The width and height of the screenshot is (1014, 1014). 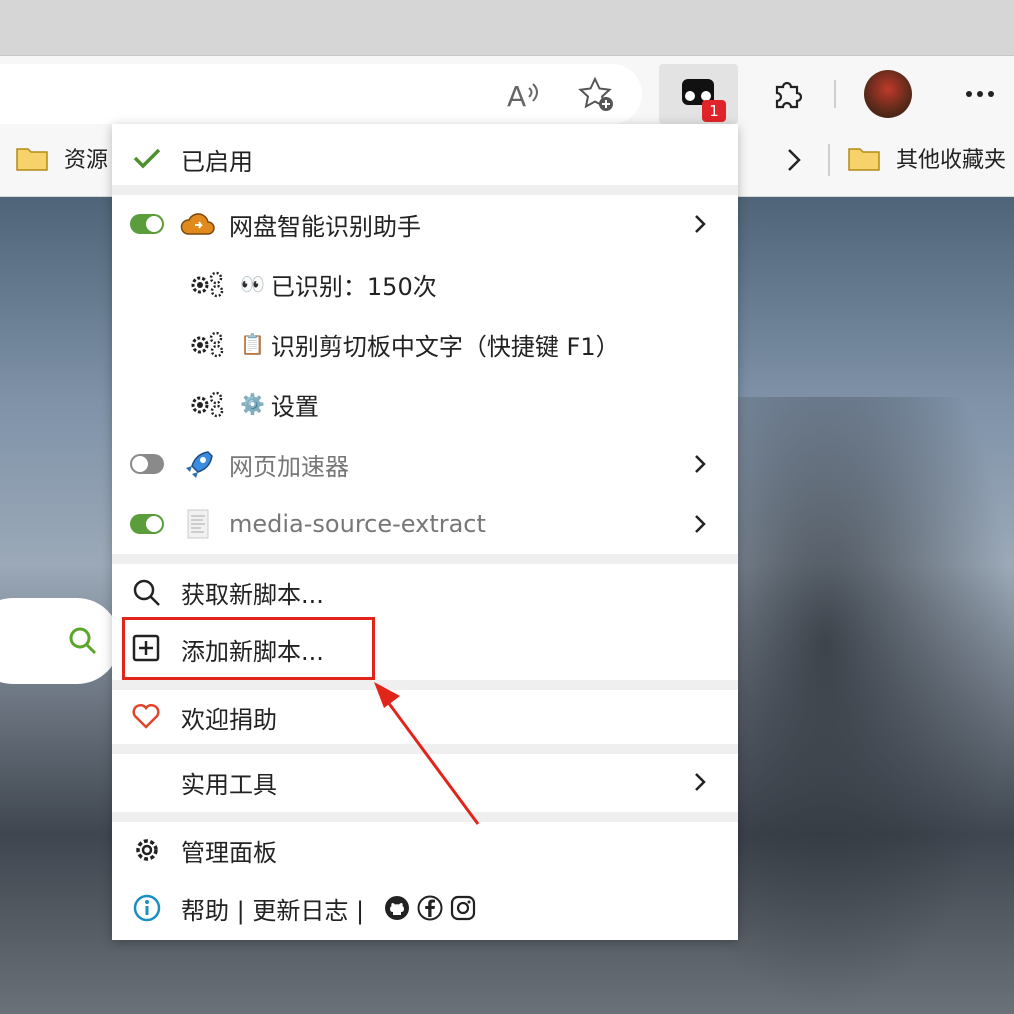 What do you see at coordinates (217, 161) in the screenshot?
I see `enabled-label: 已启用` at bounding box center [217, 161].